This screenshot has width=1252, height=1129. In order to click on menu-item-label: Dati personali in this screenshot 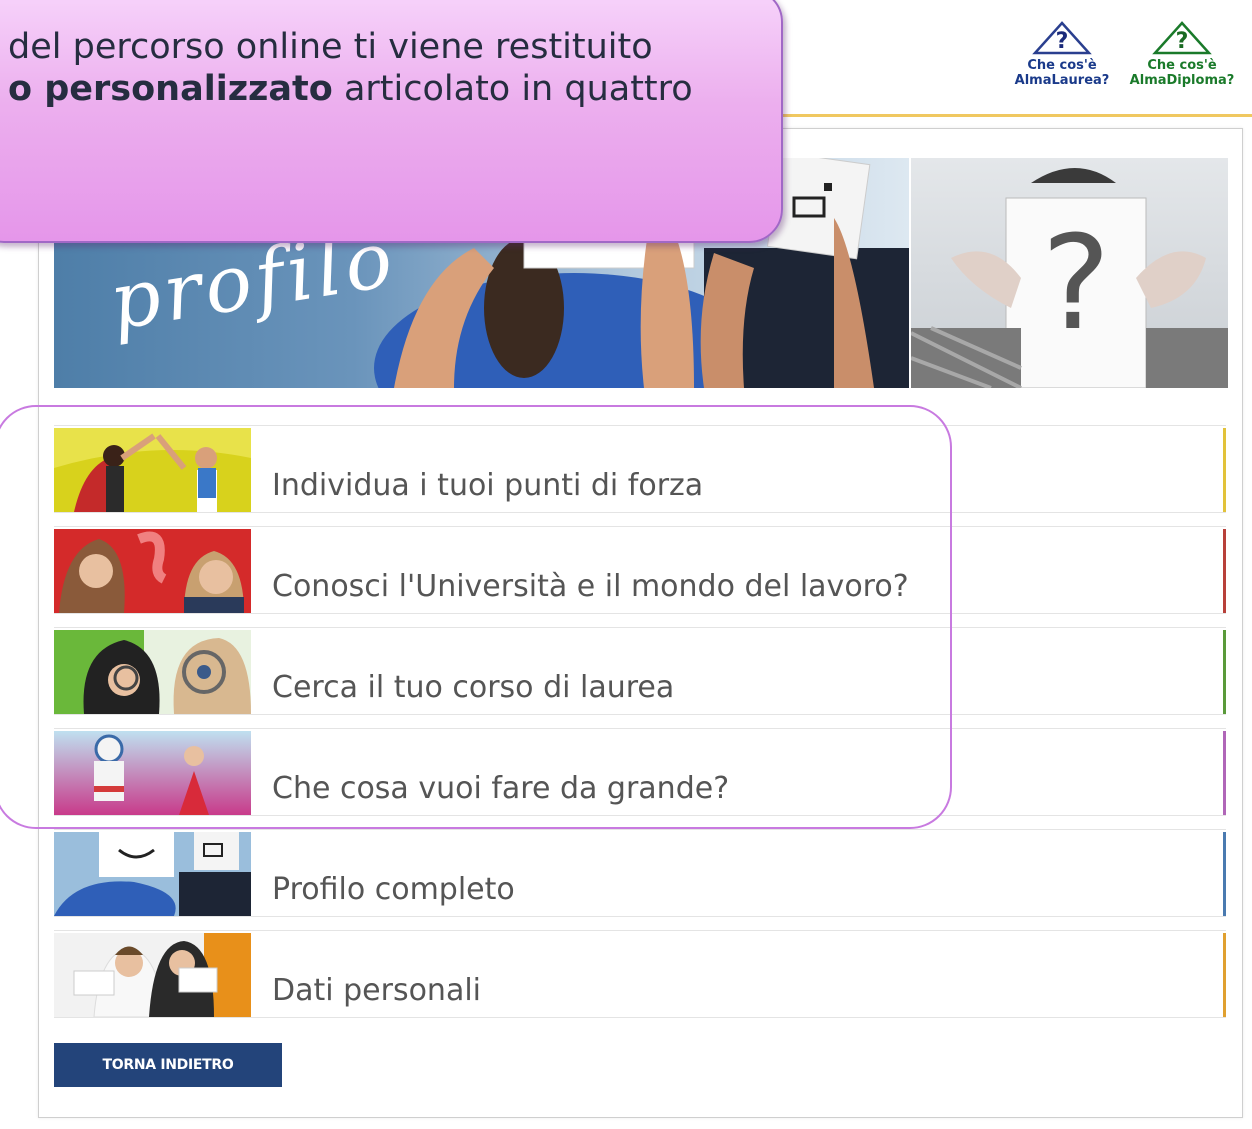, I will do `click(377, 990)`.